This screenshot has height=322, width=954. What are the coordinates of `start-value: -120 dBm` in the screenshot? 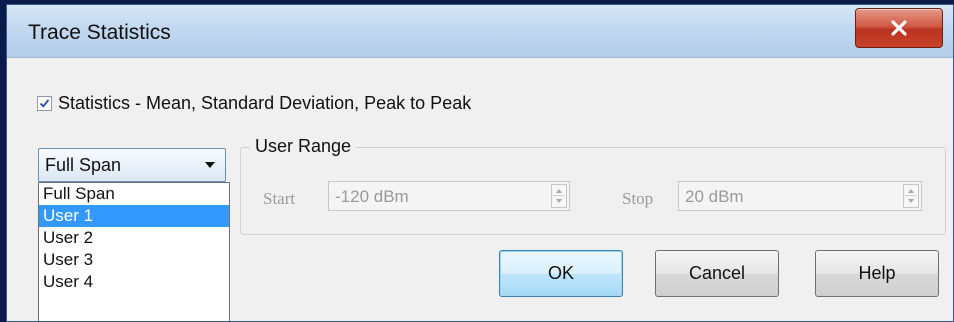 It's located at (372, 196).